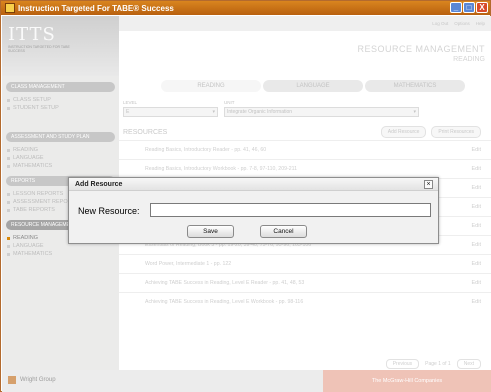  What do you see at coordinates (39, 49) in the screenshot?
I see `logo-caption: INSTRUCTION TARGETED FOR TABE SUCCESS` at bounding box center [39, 49].